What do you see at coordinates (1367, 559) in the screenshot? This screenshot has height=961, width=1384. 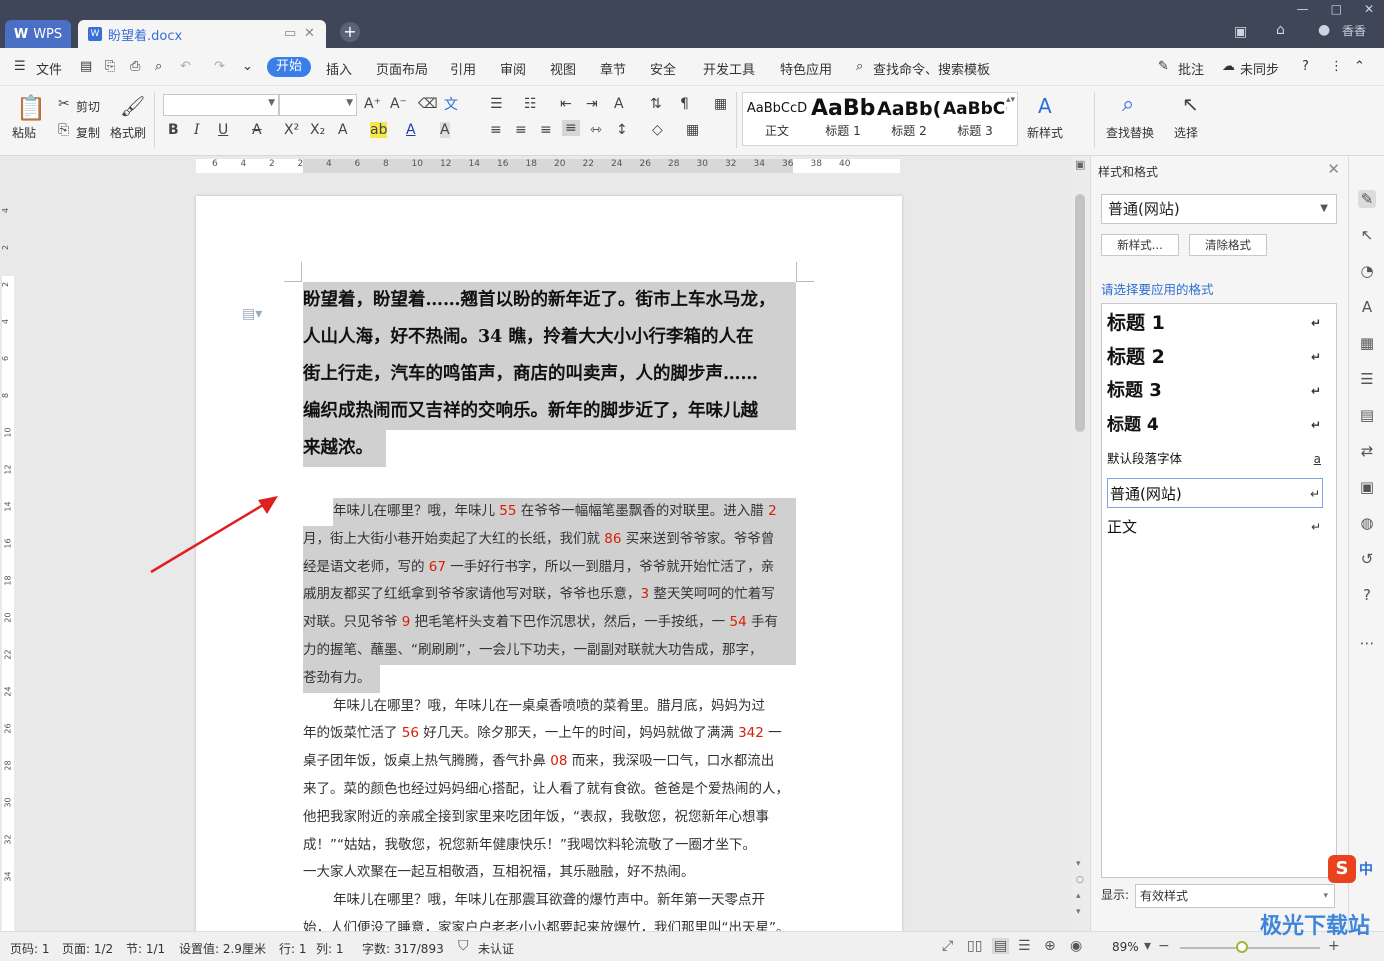 I see `history-icon: ↺` at bounding box center [1367, 559].